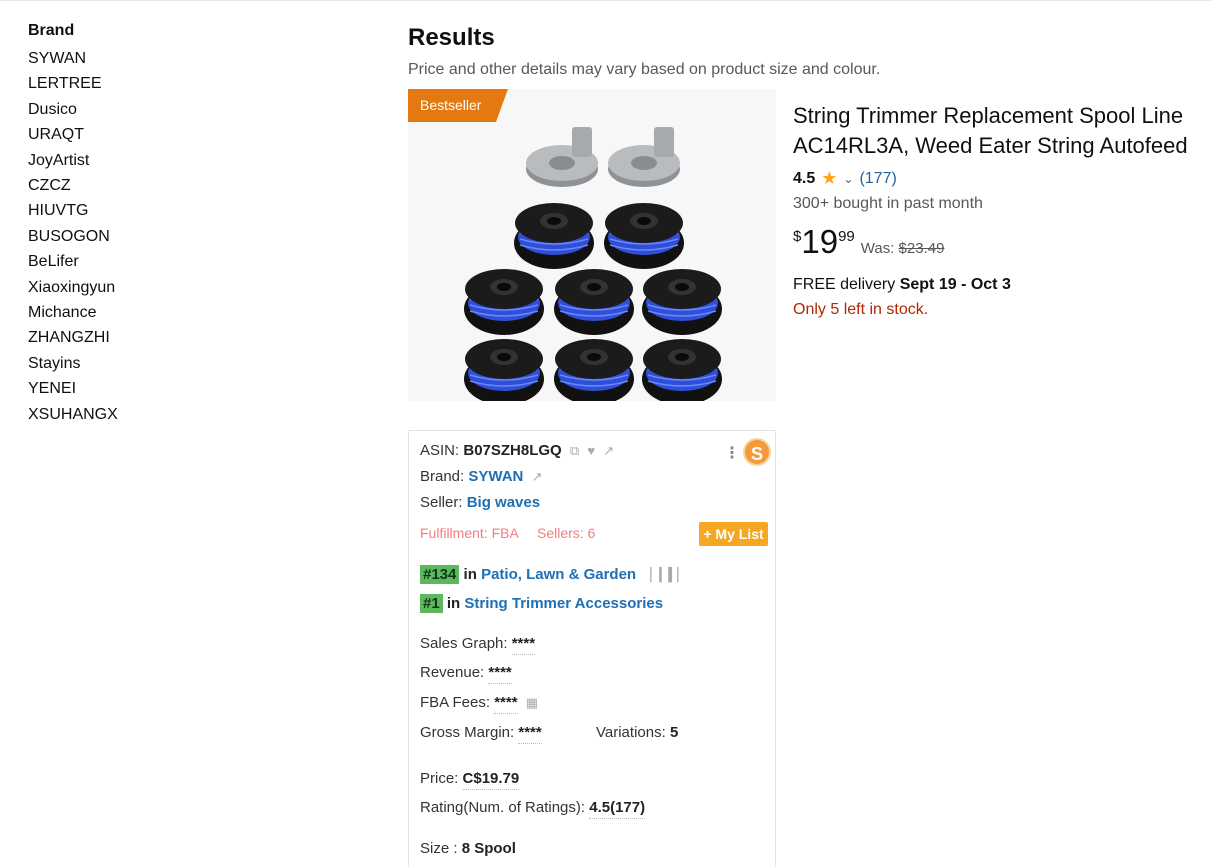 Image resolution: width=1211 pixels, height=867 pixels. What do you see at coordinates (563, 603) in the screenshot?
I see `rank-category-link: String Trimmer Accessories` at bounding box center [563, 603].